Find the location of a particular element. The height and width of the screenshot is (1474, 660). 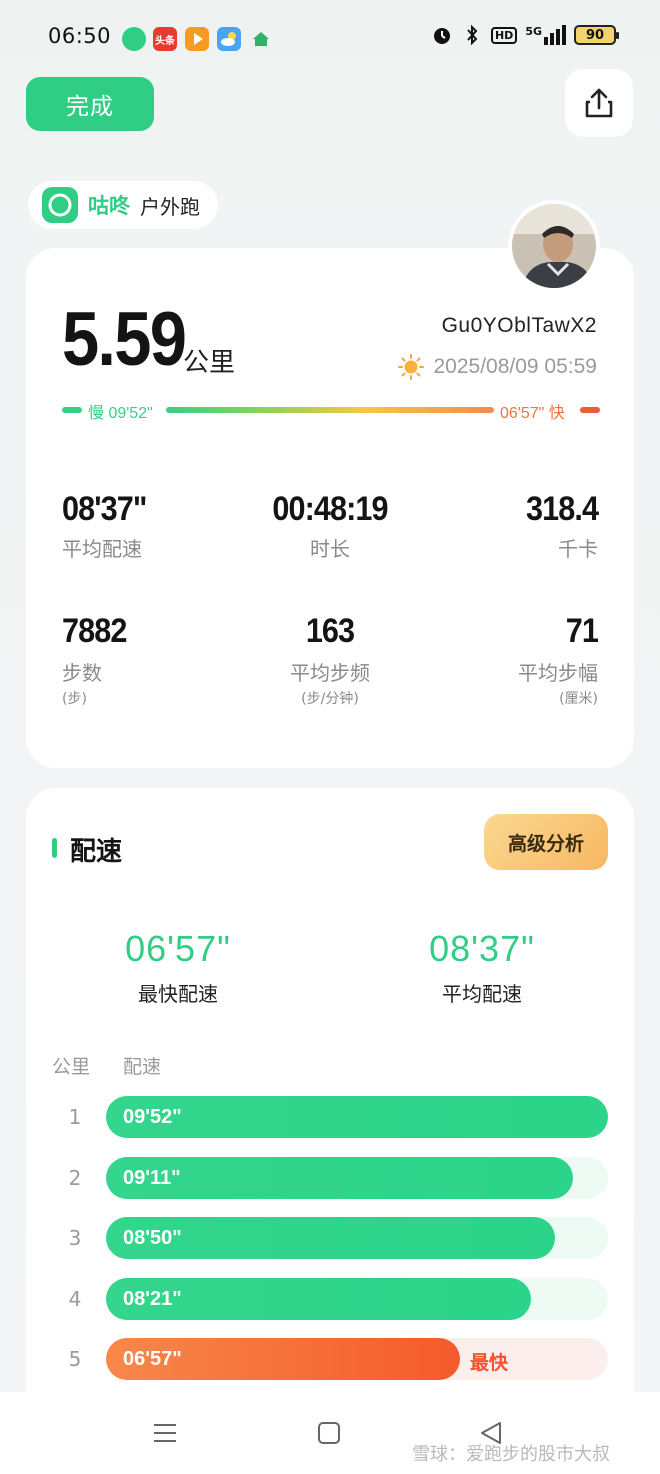

fastest-pace-value: 06'57" is located at coordinates (178, 948).